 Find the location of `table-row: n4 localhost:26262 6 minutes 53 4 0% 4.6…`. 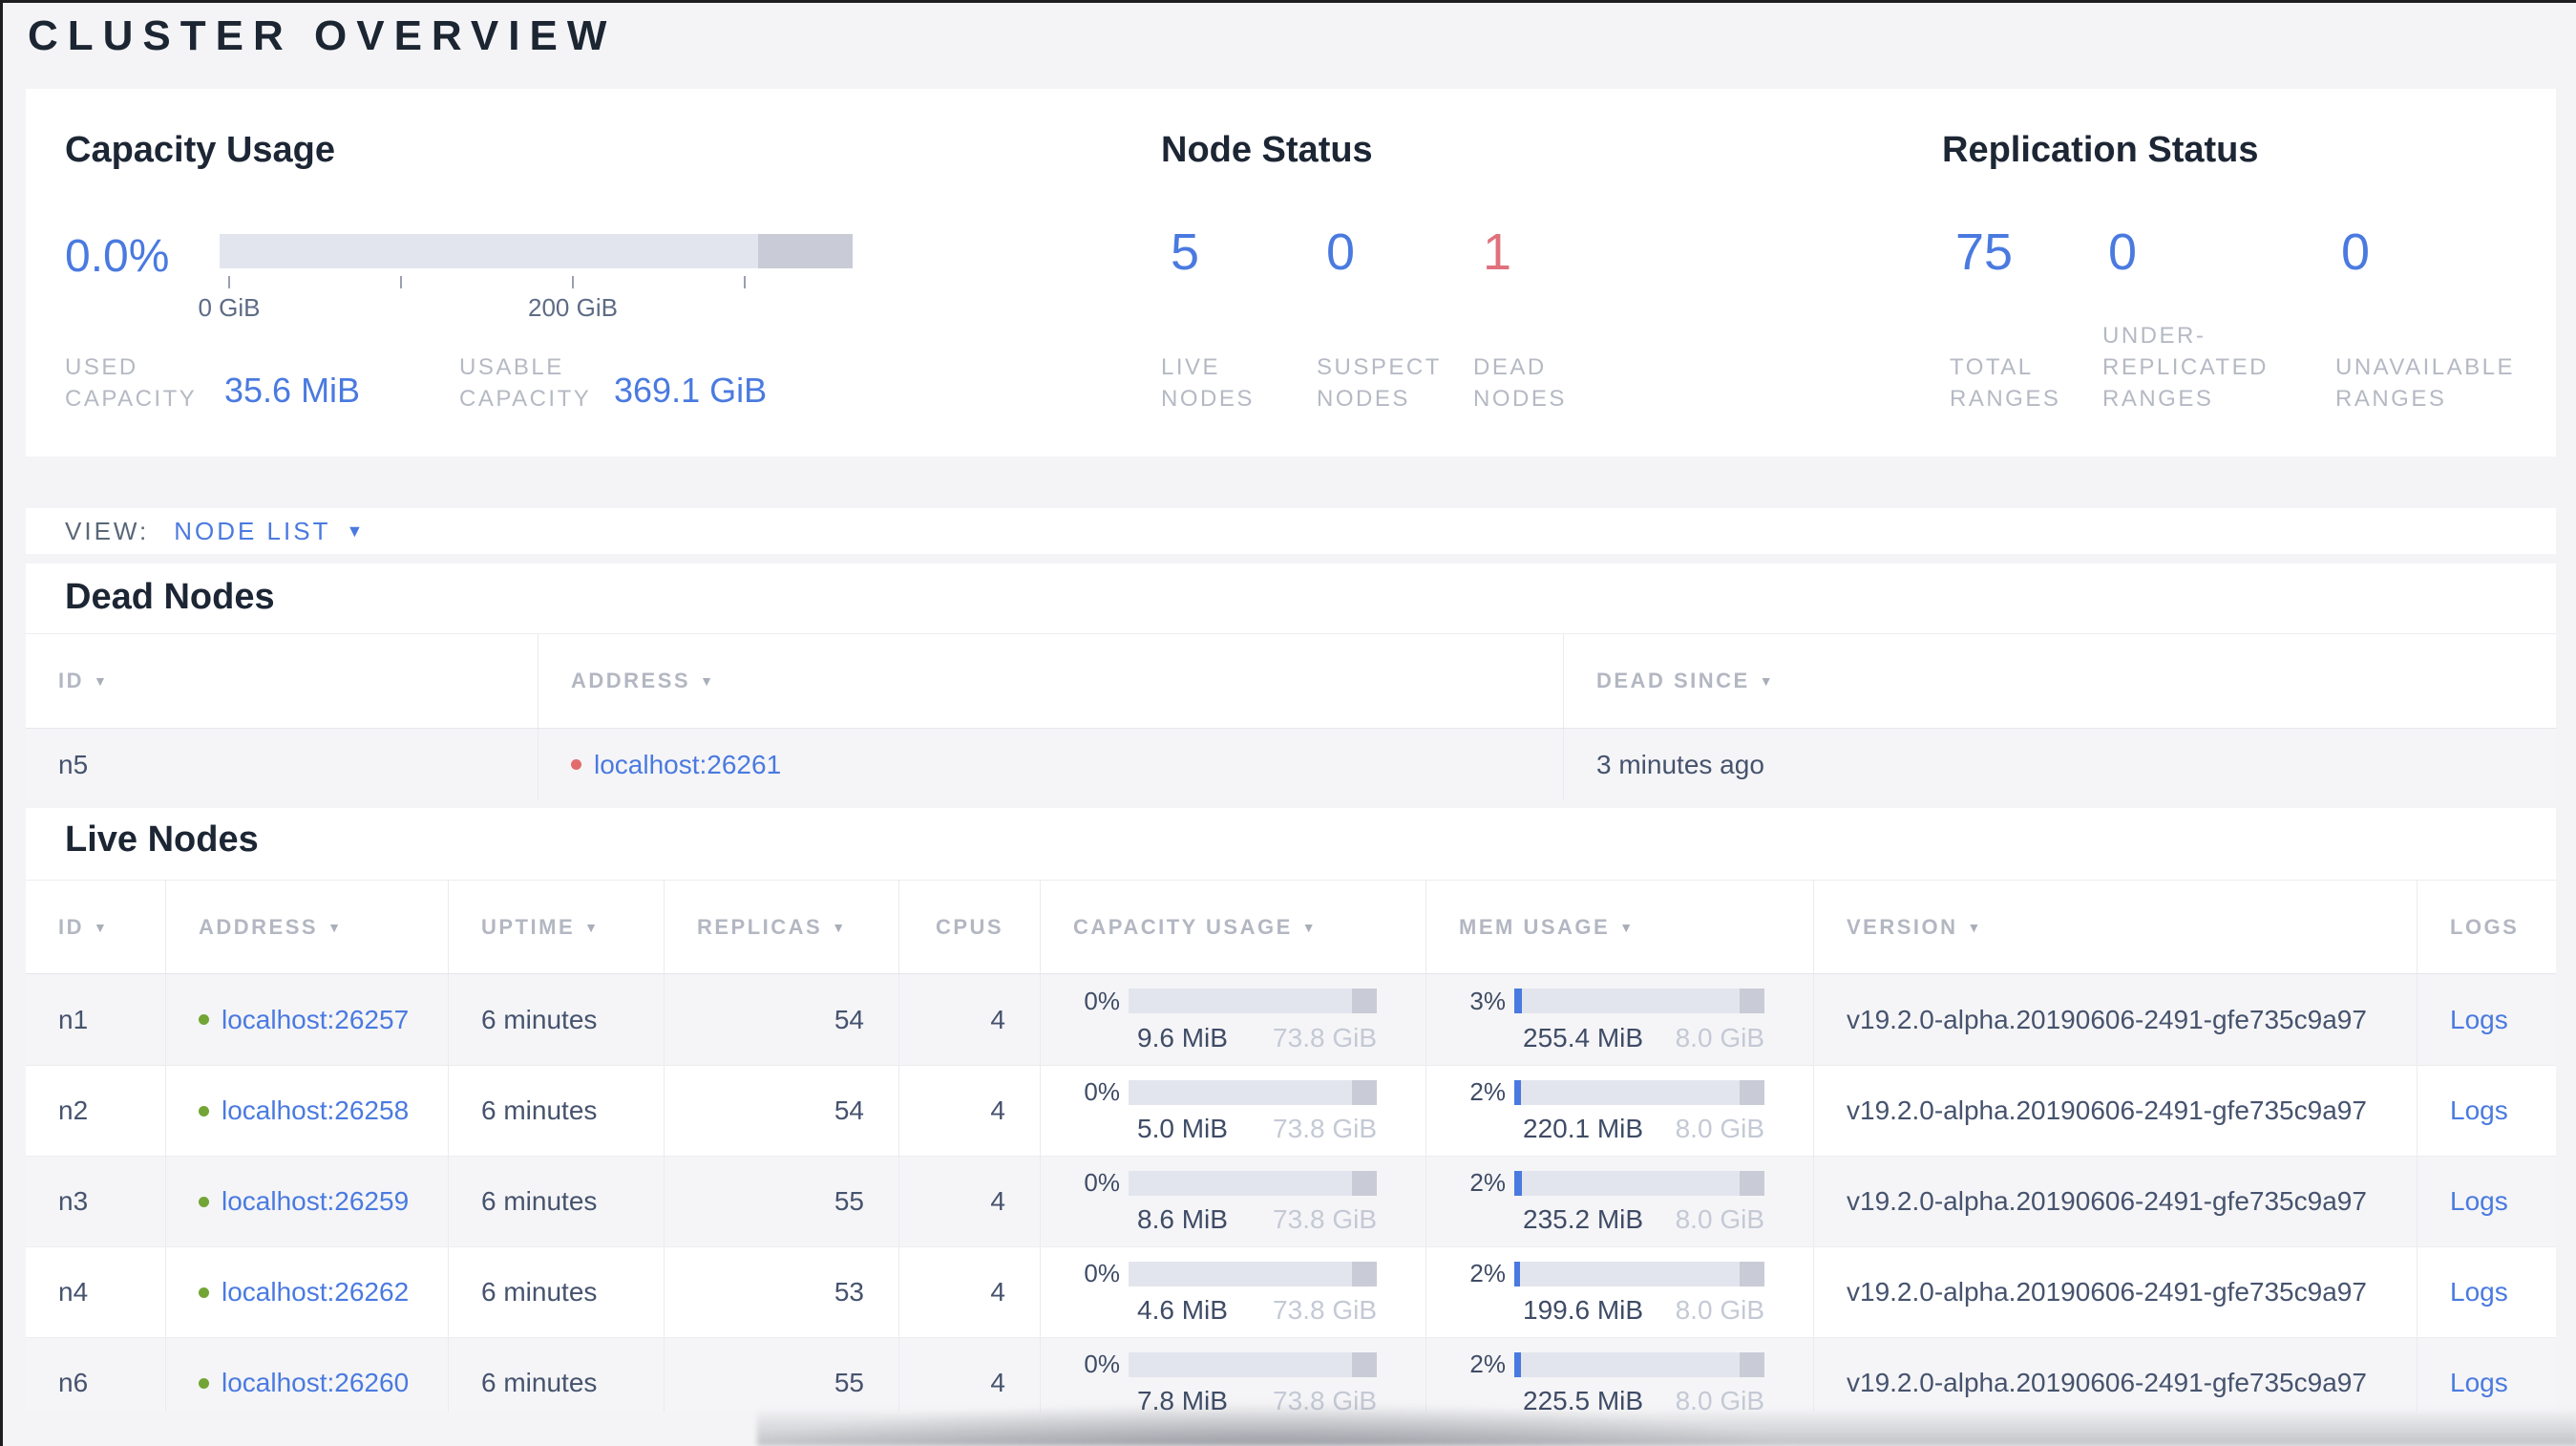

table-row: n4 localhost:26262 6 minutes 53 4 0% 4.6… is located at coordinates (1291, 1291).